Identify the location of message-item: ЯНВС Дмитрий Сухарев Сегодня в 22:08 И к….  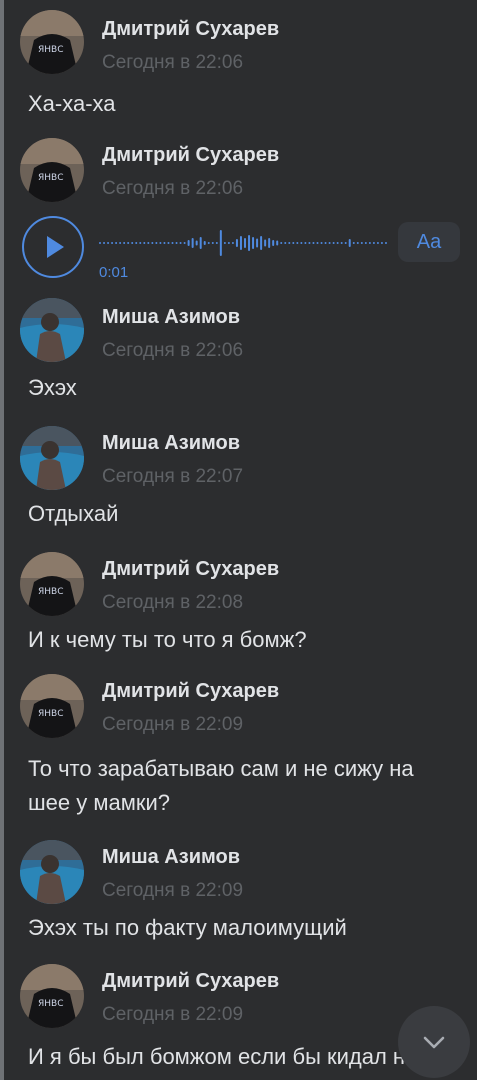
(240, 603).